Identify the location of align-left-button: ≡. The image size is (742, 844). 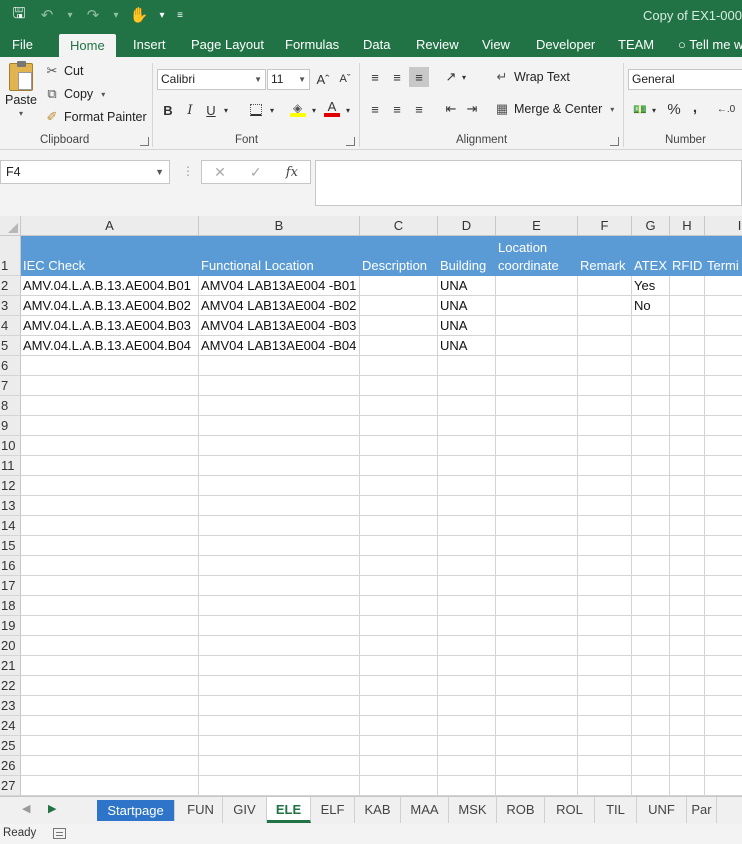
(375, 109).